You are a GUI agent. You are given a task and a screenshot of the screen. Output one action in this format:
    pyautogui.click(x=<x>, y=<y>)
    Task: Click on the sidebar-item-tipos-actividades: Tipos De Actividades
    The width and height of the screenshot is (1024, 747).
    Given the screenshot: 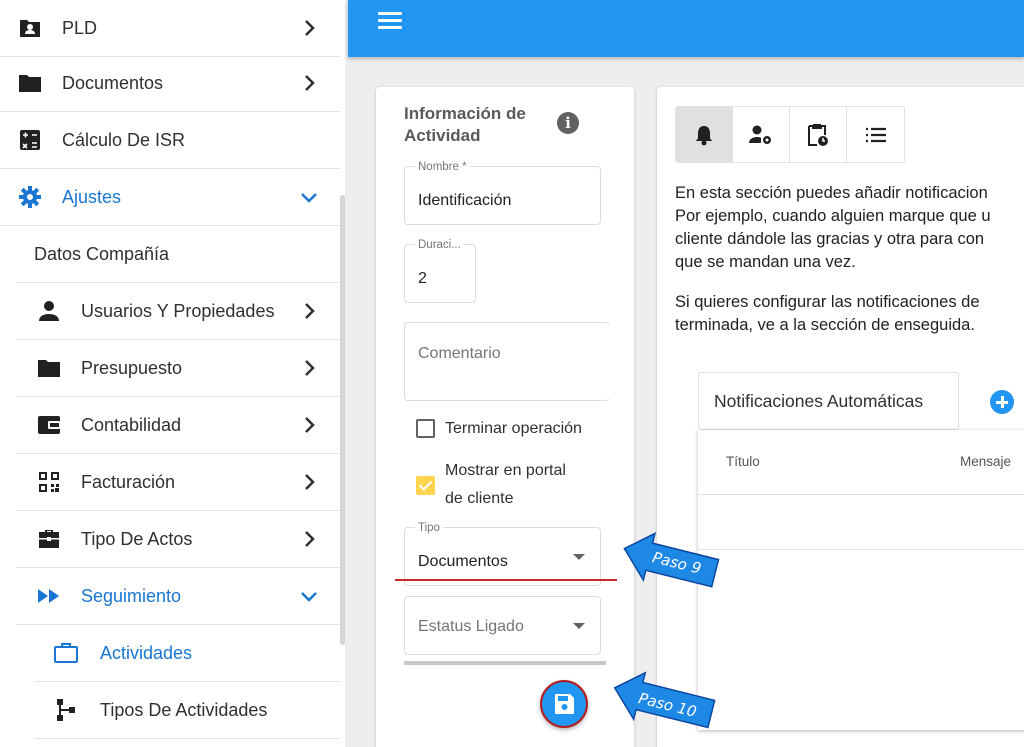 What is the action you would take?
    pyautogui.click(x=187, y=710)
    